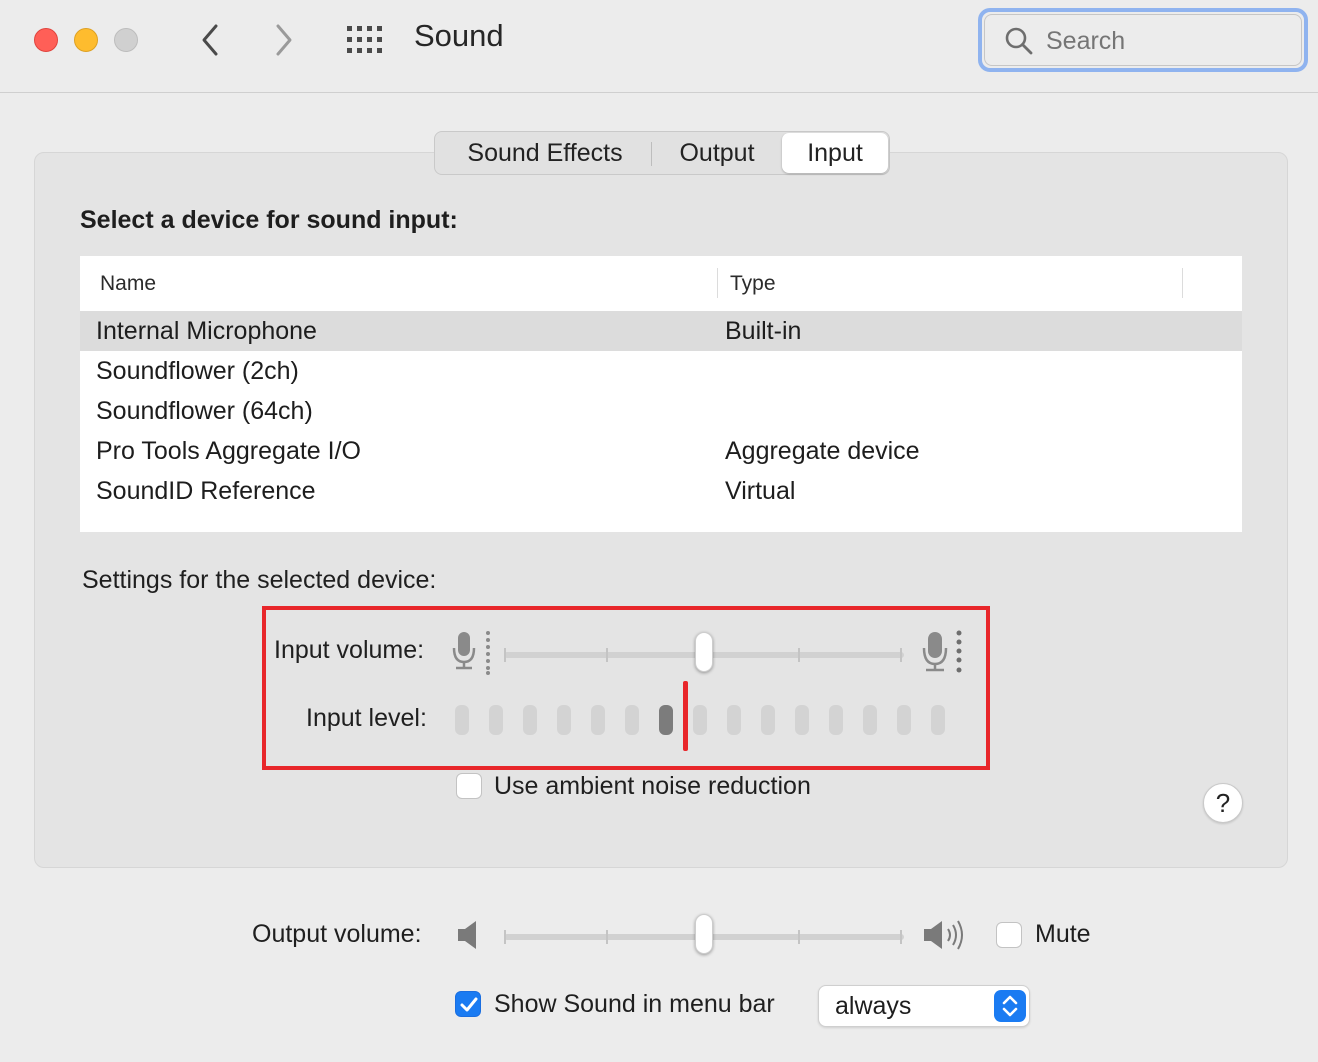 The width and height of the screenshot is (1318, 1062). I want to click on settings-heading: Settings for the selected device:, so click(259, 580).